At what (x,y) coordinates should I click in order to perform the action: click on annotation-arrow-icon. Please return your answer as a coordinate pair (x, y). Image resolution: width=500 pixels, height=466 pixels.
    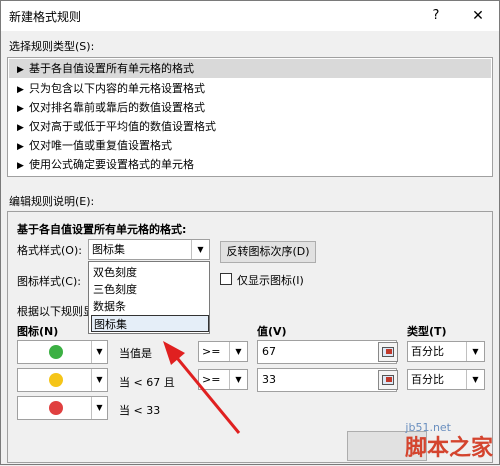
    Looking at the image, I should click on (202, 387).